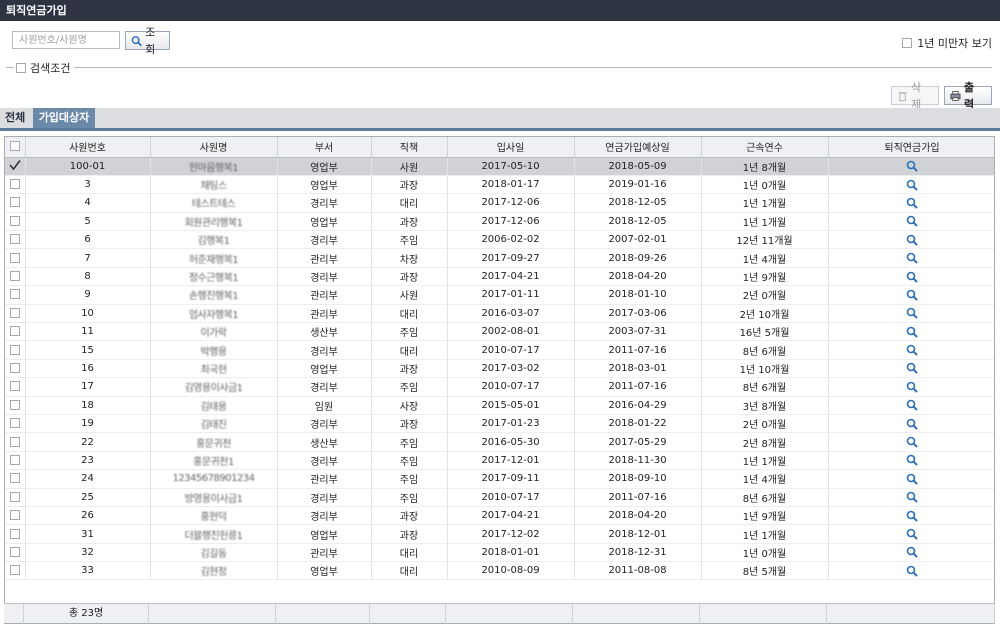 The height and width of the screenshot is (629, 1000). I want to click on tab-all: 전체, so click(15, 118).